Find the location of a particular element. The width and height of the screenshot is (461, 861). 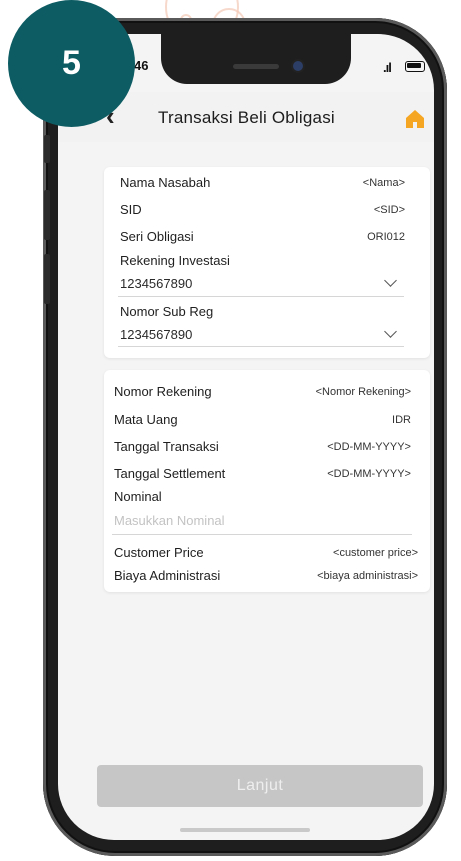

page-title: Transaksi Beli Obligasi is located at coordinates (246, 117).